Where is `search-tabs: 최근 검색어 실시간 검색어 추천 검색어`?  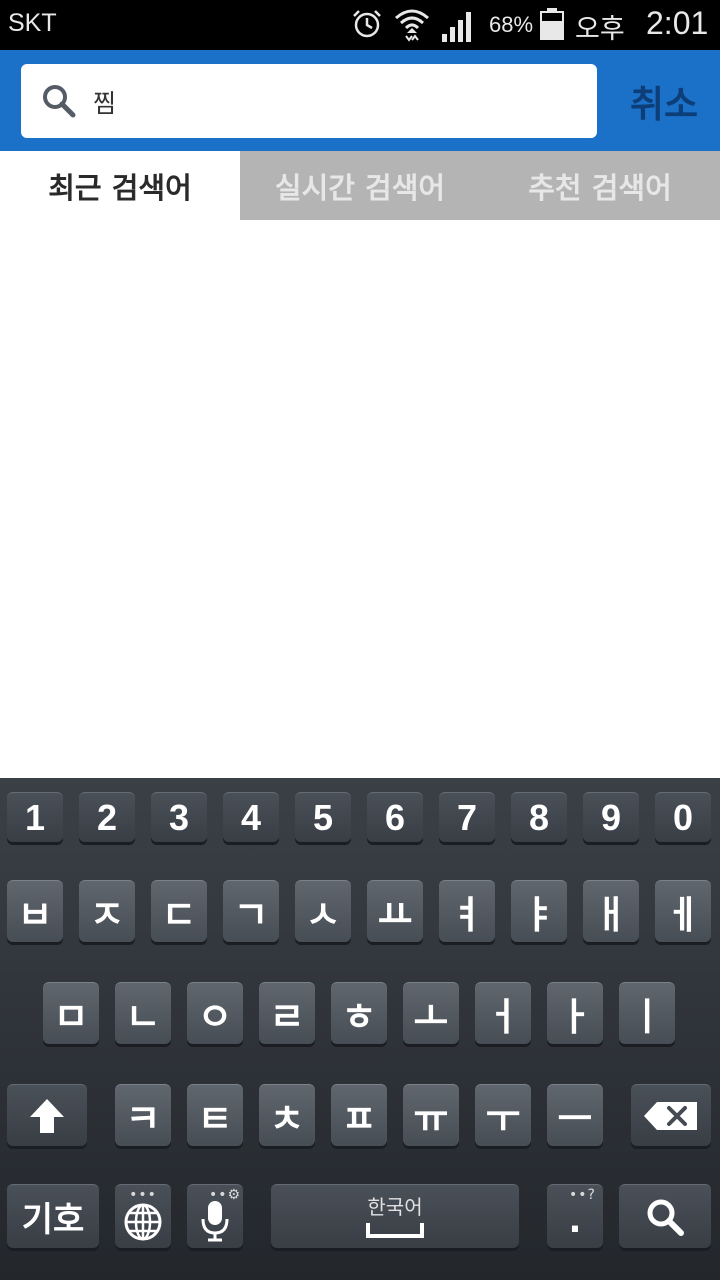
search-tabs: 최근 검색어 실시간 검색어 추천 검색어 is located at coordinates (360, 185).